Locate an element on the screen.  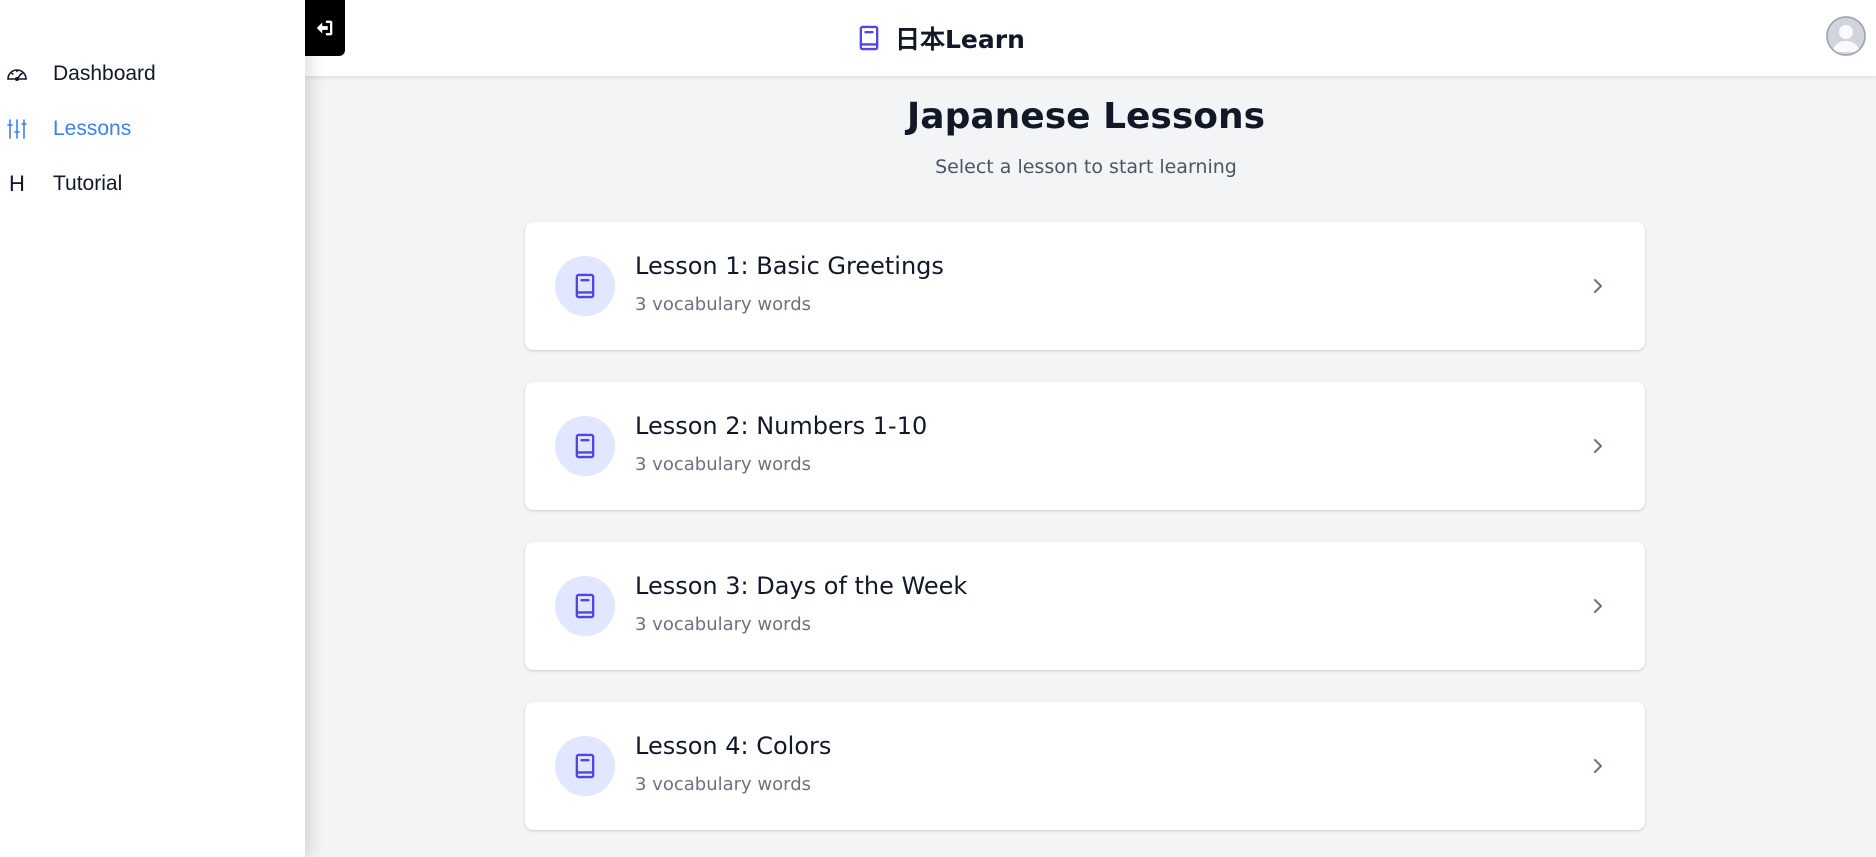
sign-out-arrow-icon is located at coordinates (325, 28).